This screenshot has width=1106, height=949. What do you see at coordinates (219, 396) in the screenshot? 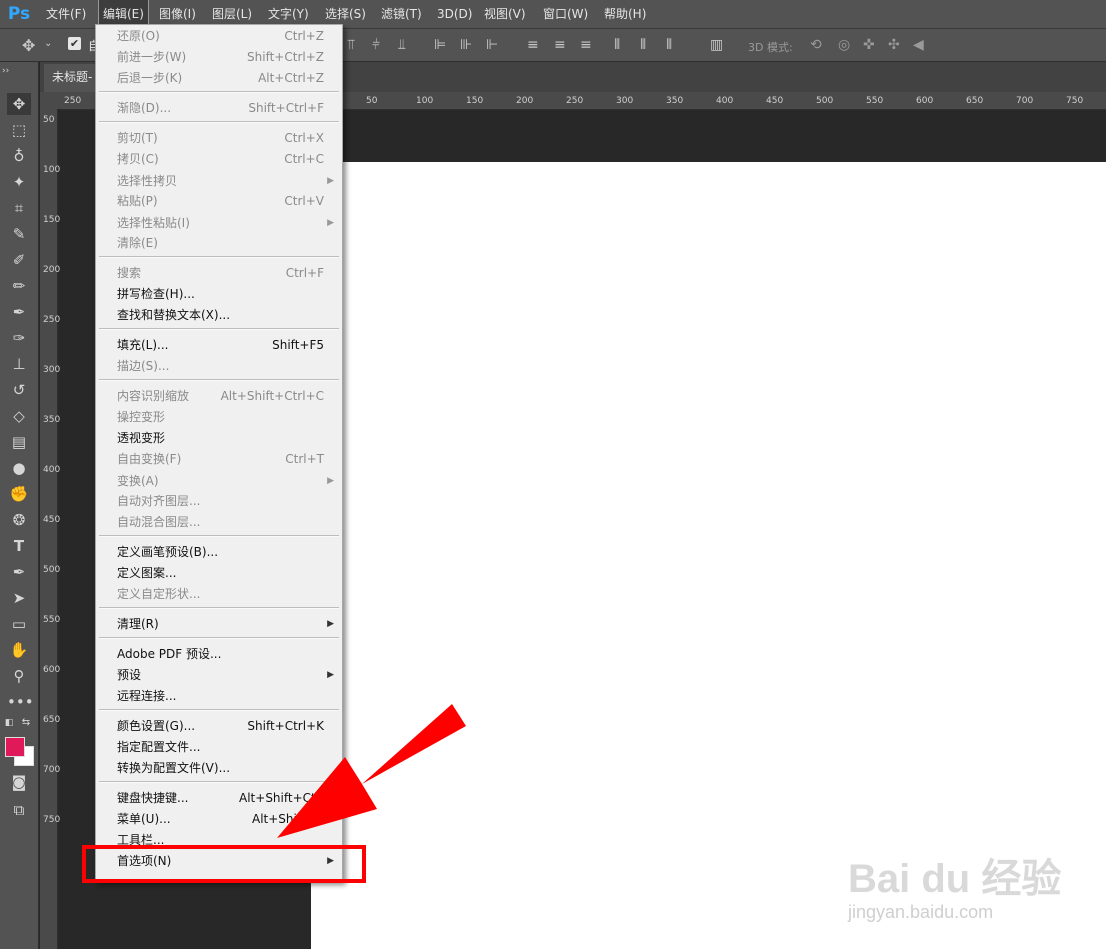
I see `menu-item: 内容识别缩放 Alt+Shift+Ctrl+C` at bounding box center [219, 396].